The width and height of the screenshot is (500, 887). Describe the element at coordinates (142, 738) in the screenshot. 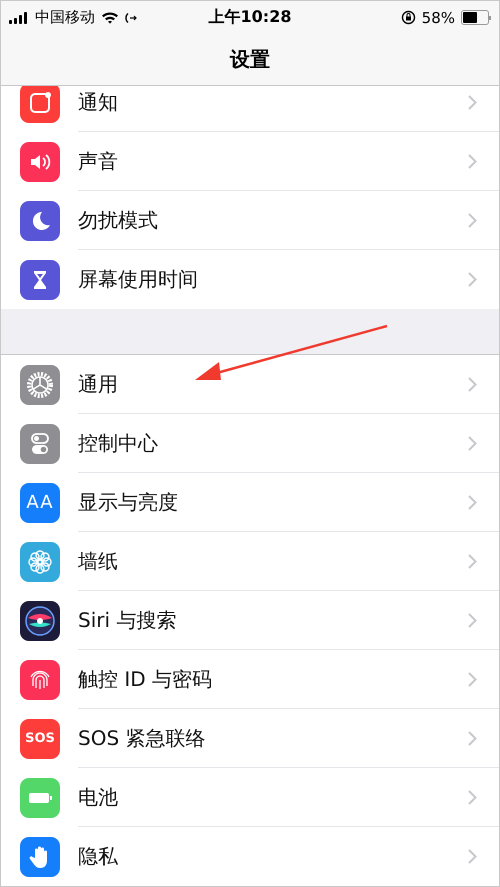

I see `row-label: SOS 紧急联络` at that location.